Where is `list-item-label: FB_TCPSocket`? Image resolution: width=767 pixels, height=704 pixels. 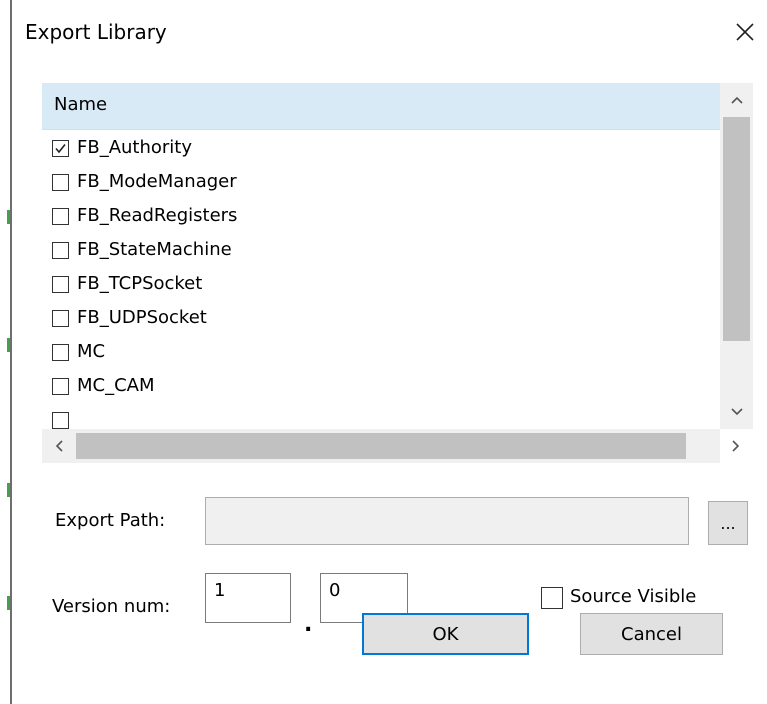
list-item-label: FB_TCPSocket is located at coordinates (140, 283).